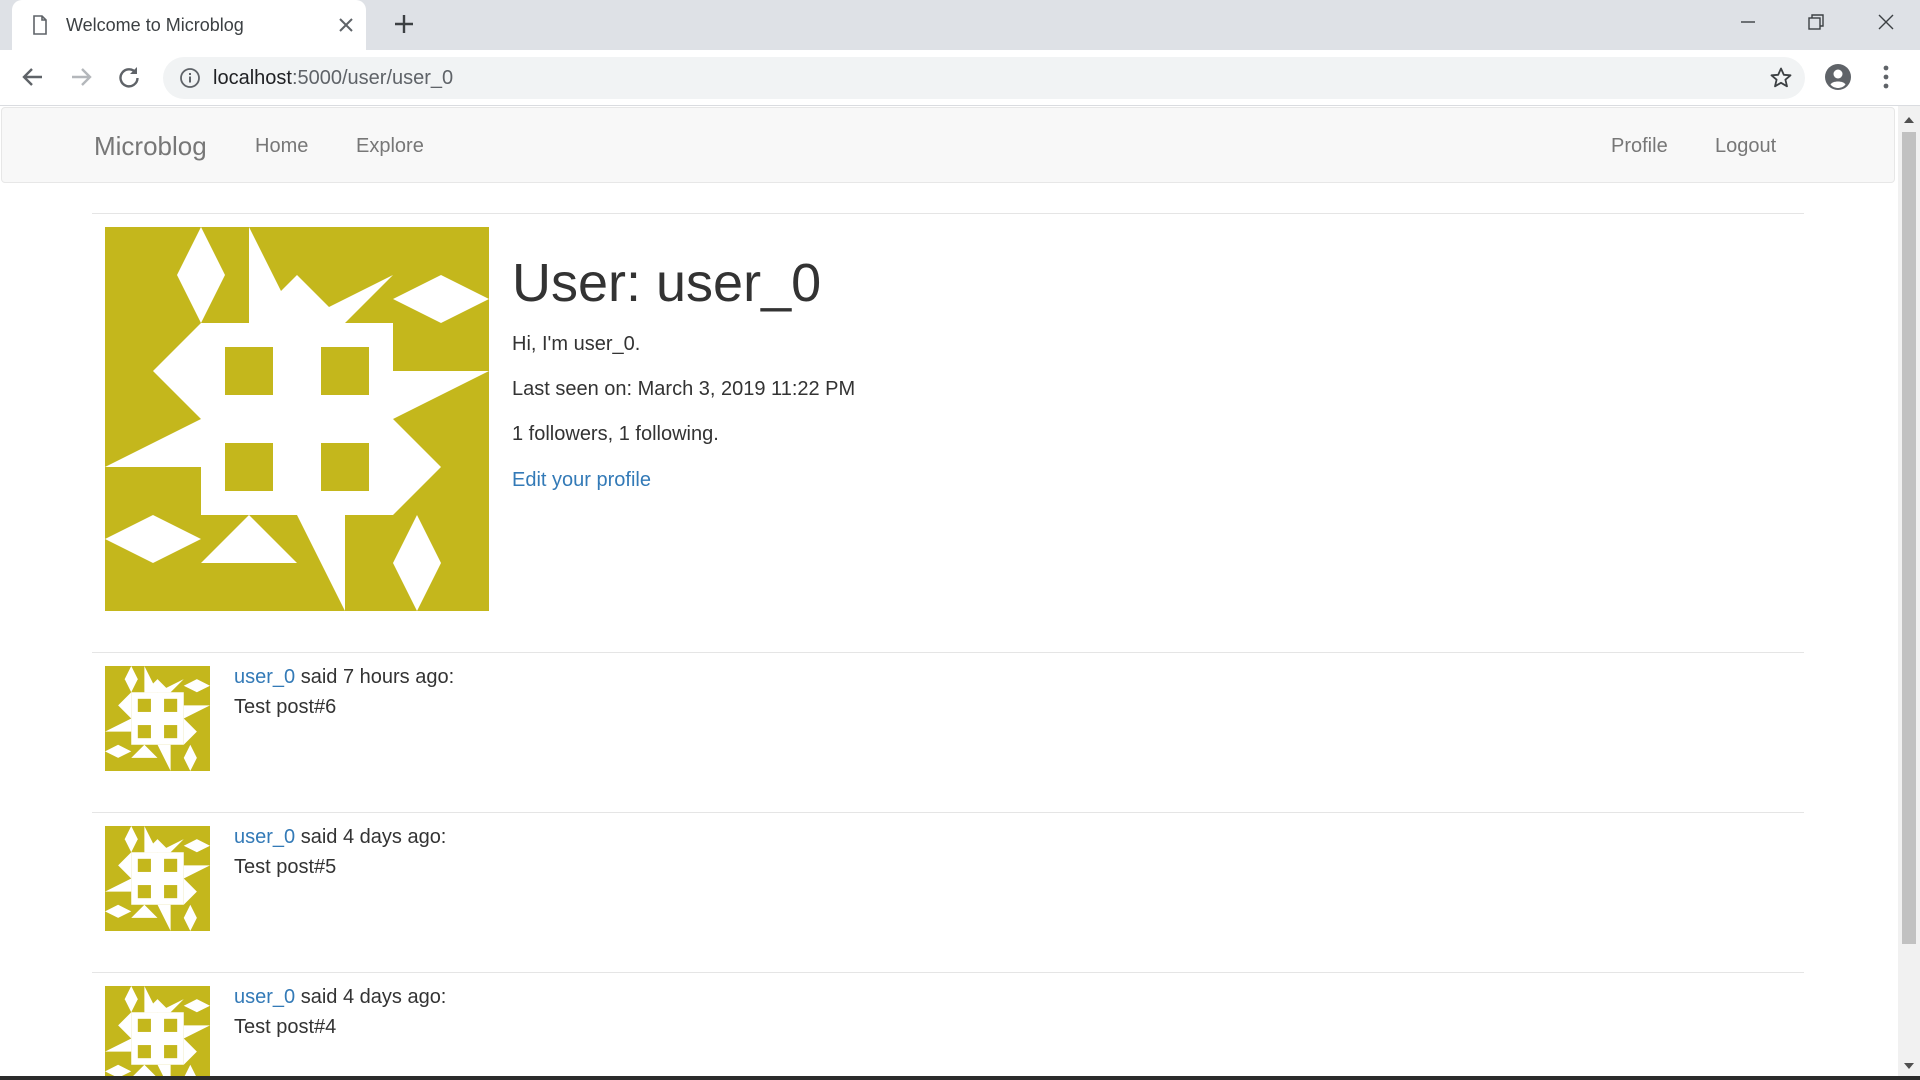 The image size is (1920, 1080). Describe the element at coordinates (960, 25) in the screenshot. I see `browser-tabstrip: Welcome to Microblog` at that location.